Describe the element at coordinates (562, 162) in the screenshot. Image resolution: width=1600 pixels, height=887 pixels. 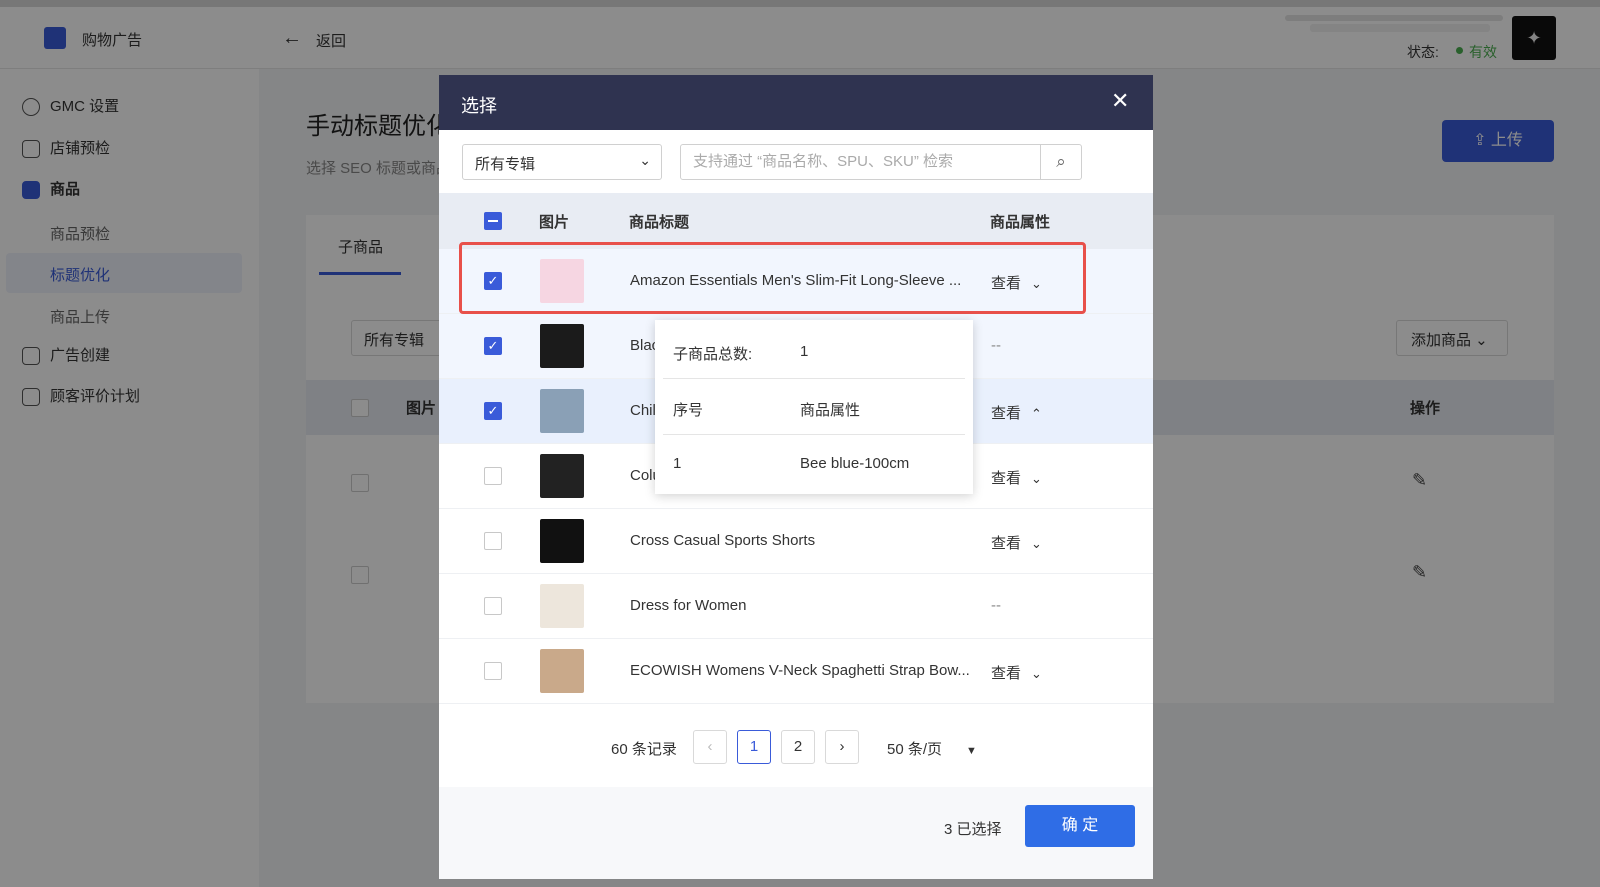
I see `album-select: 所有专辑 ⌄` at that location.